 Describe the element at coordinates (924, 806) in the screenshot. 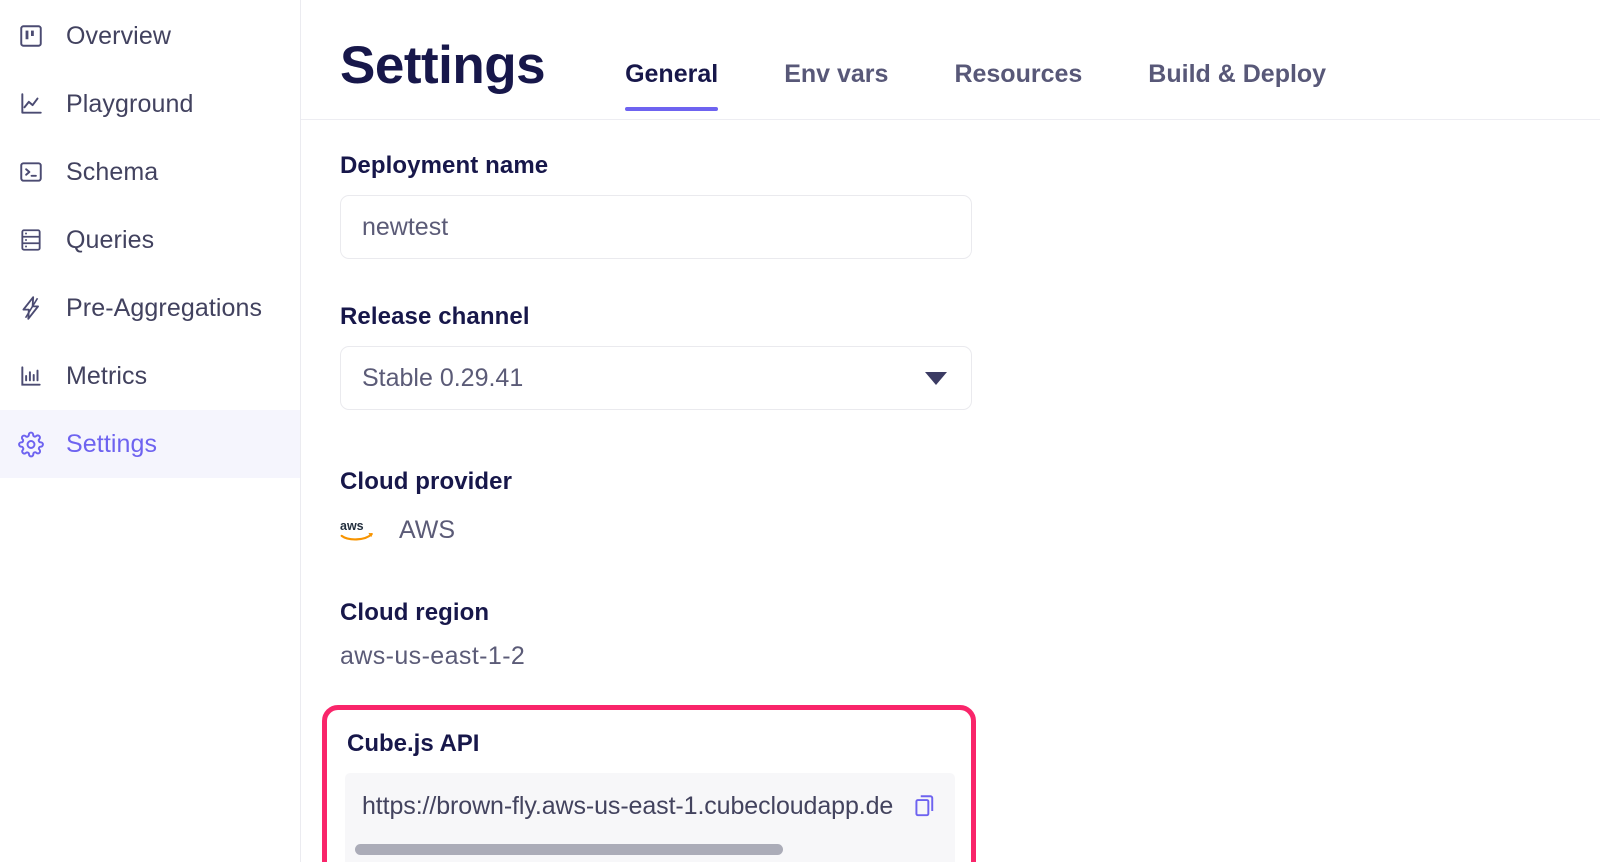

I see `copy-icon` at that location.